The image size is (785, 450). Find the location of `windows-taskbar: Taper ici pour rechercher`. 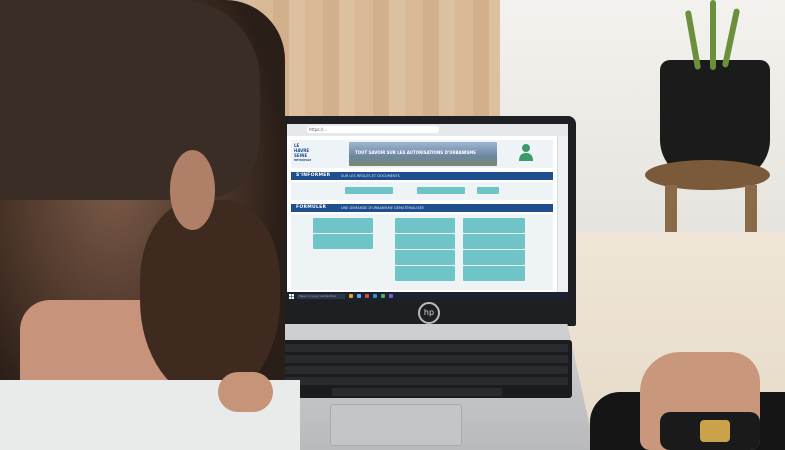

windows-taskbar: Taper ici pour rechercher is located at coordinates (427, 296).